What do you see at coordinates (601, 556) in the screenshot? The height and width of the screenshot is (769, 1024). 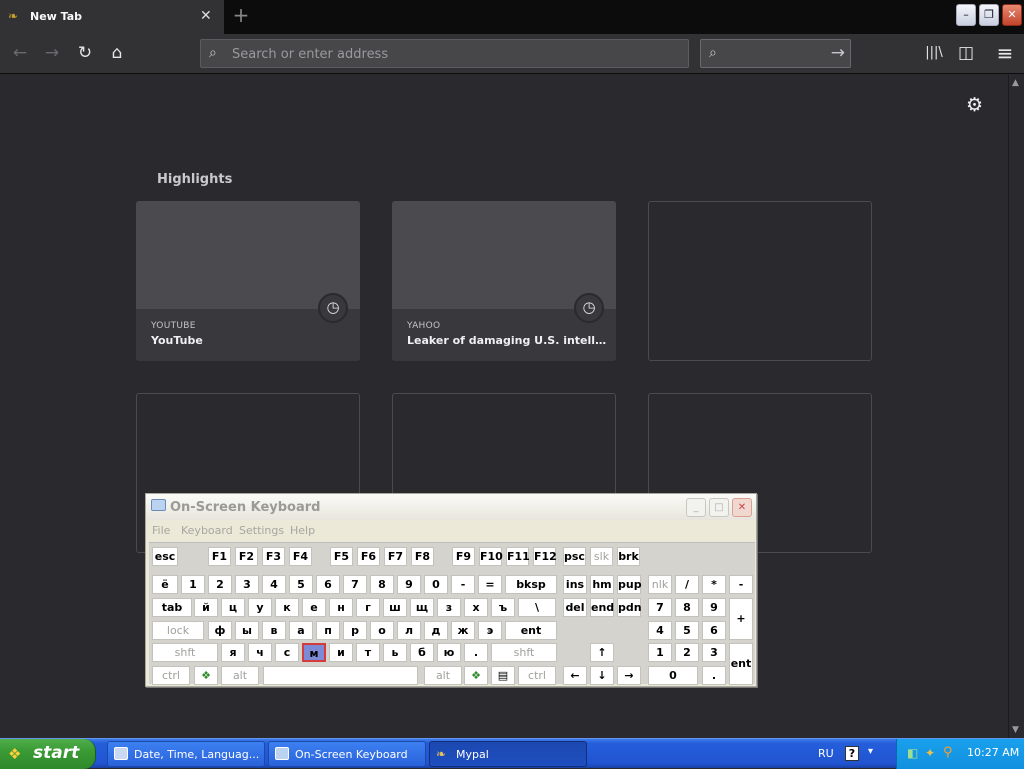 I see `key-slk: slk` at bounding box center [601, 556].